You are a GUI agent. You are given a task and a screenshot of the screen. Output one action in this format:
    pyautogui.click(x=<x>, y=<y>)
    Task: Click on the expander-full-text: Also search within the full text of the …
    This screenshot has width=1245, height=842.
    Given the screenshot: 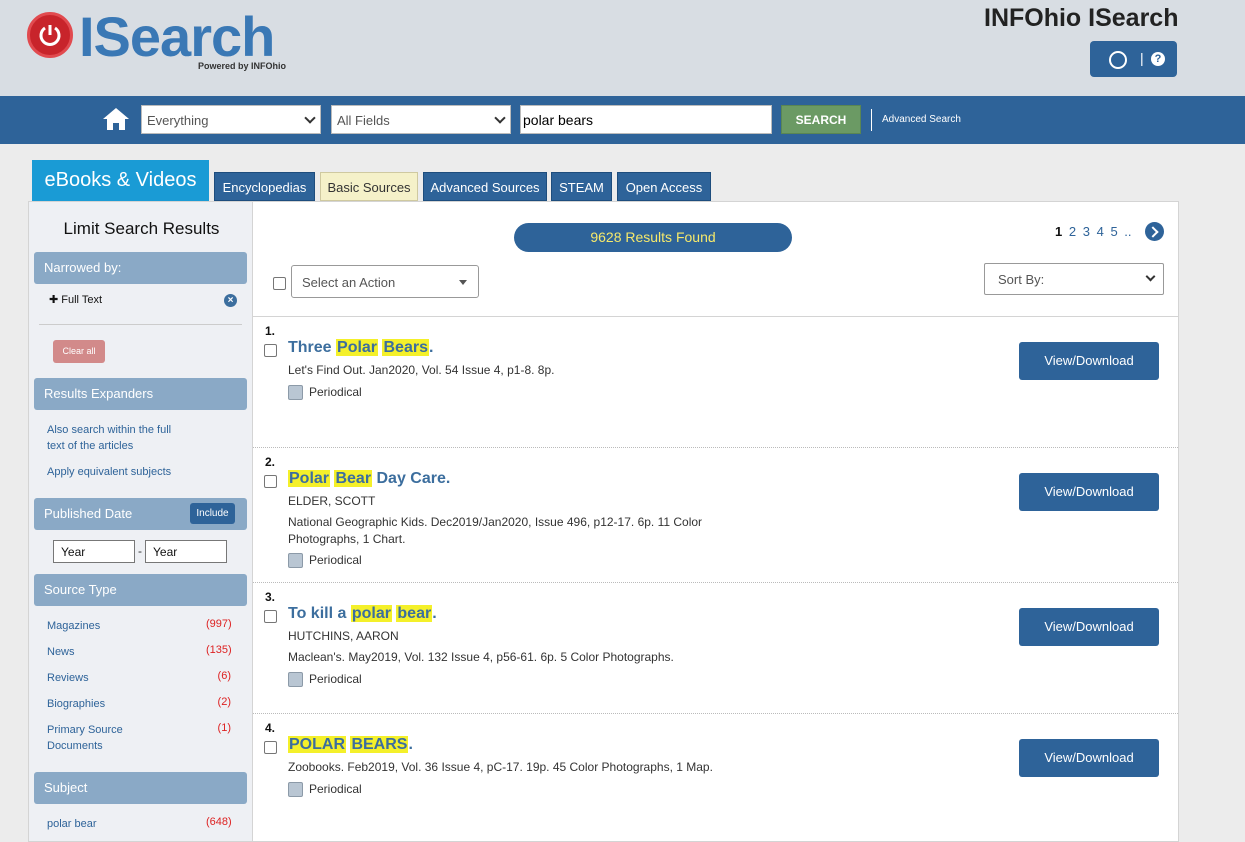 What is the action you would take?
    pyautogui.click(x=117, y=438)
    